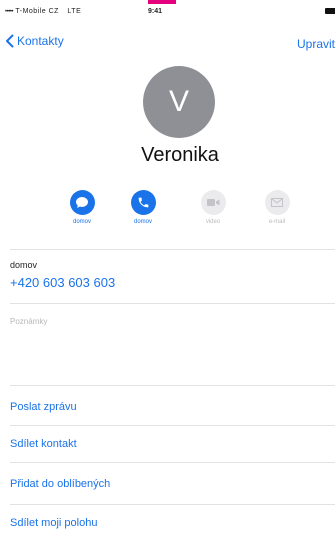 The width and height of the screenshot is (335, 541). What do you see at coordinates (167, 10) in the screenshot?
I see `status-bar: ••••• T-Mobile CZ LTE 9:41` at bounding box center [167, 10].